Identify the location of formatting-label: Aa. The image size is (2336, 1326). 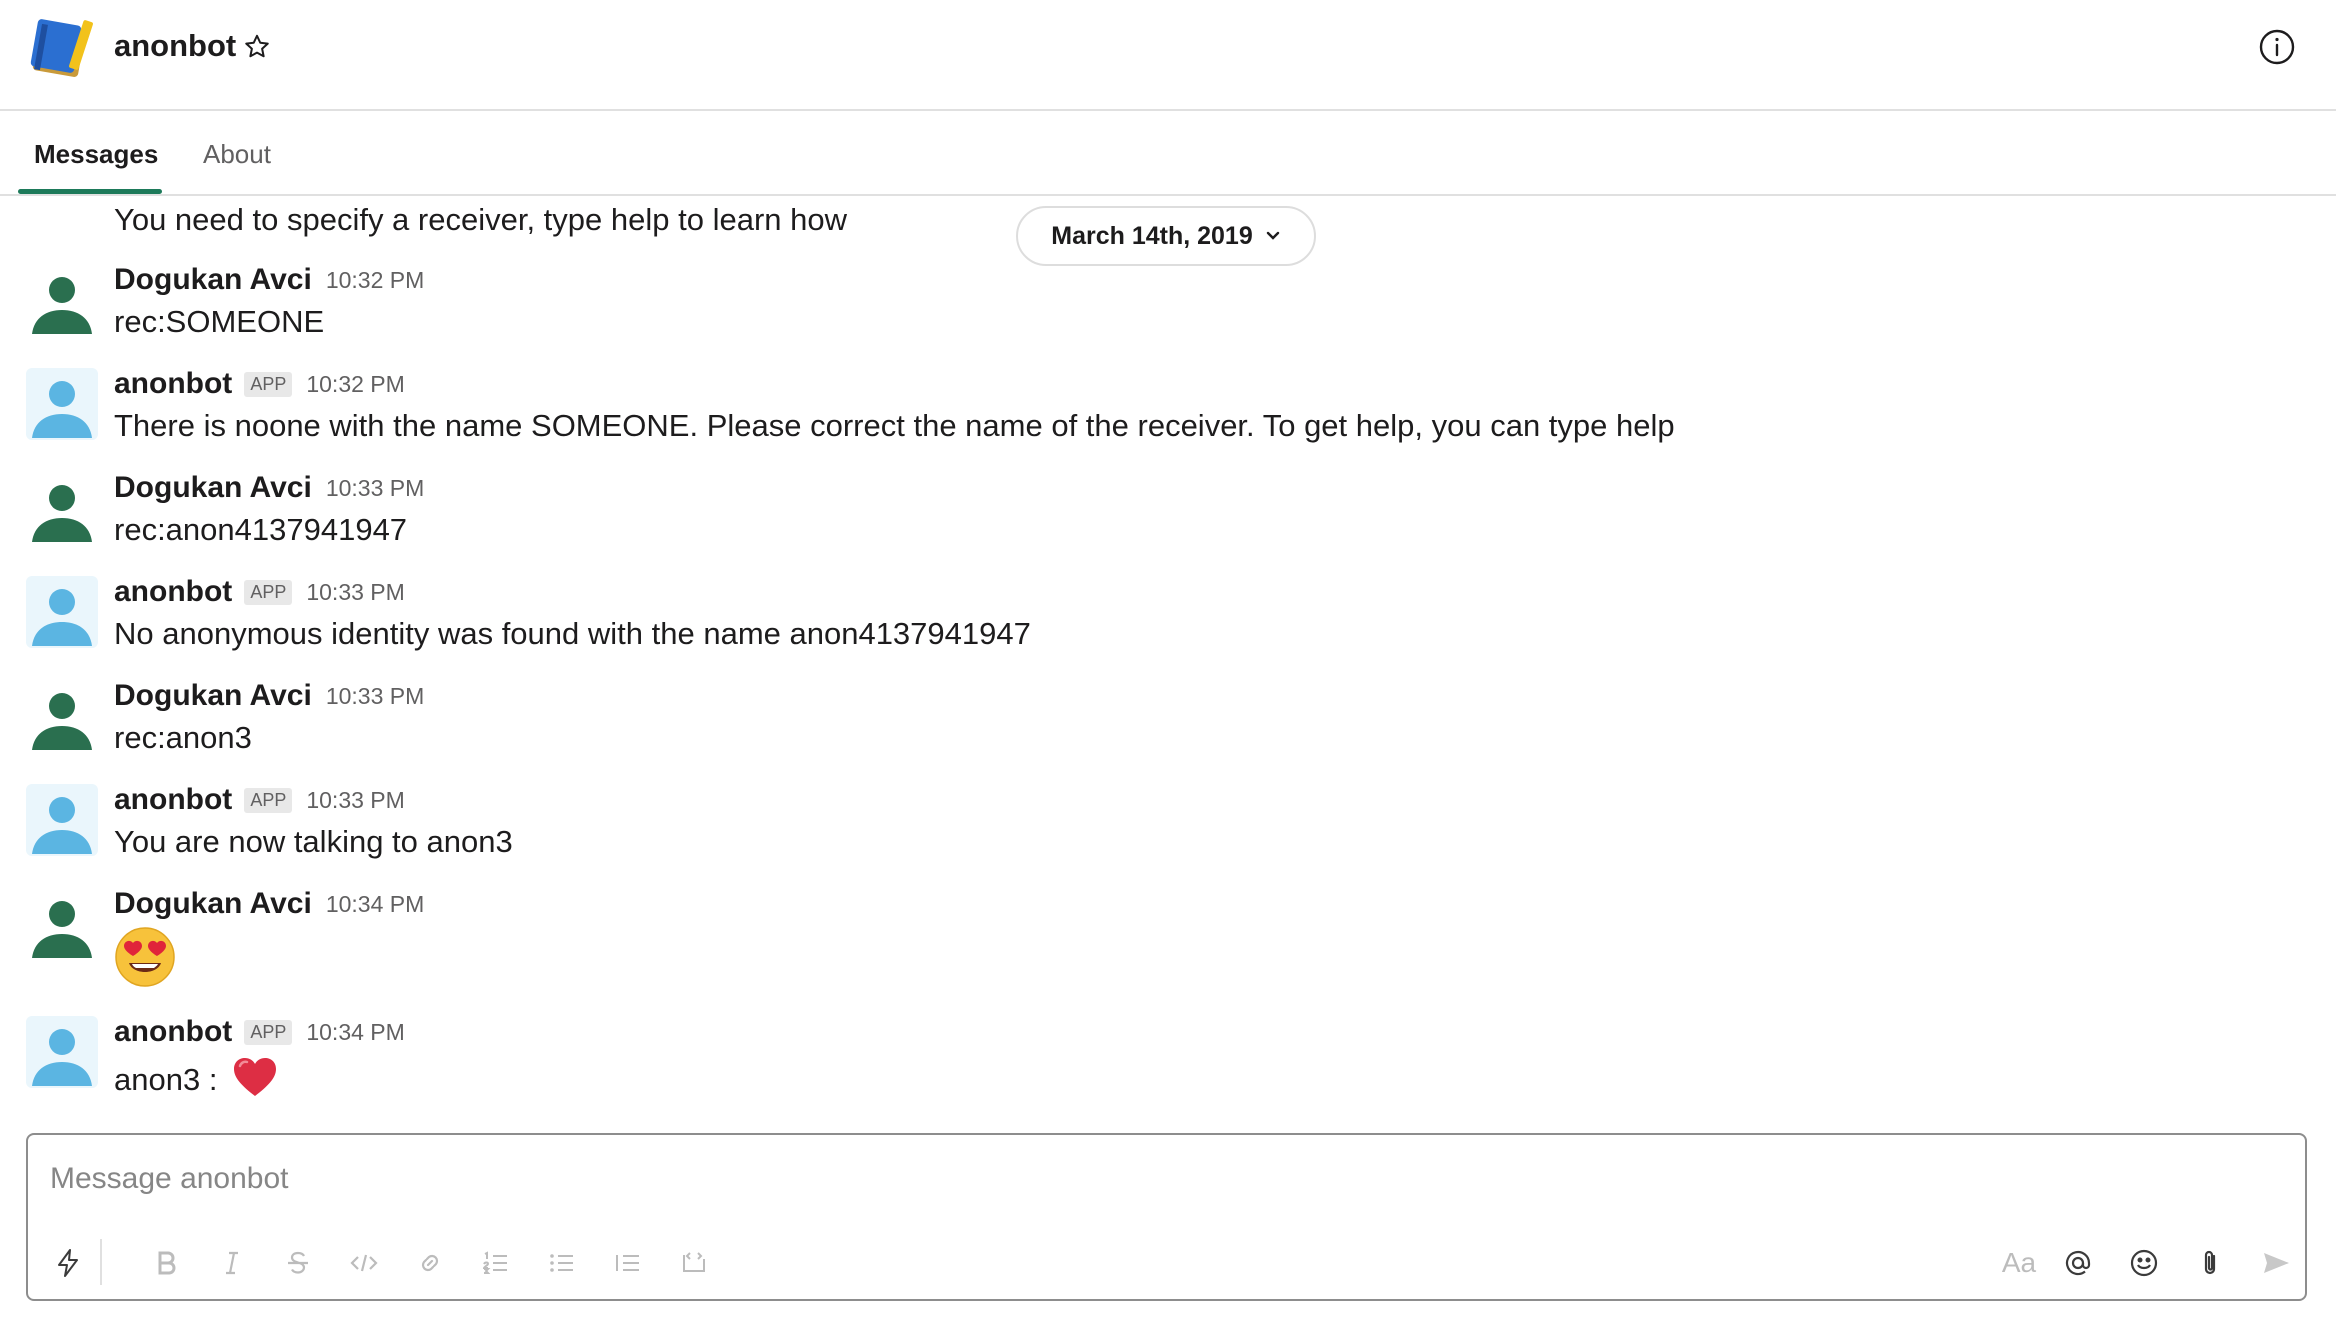
(2019, 1262).